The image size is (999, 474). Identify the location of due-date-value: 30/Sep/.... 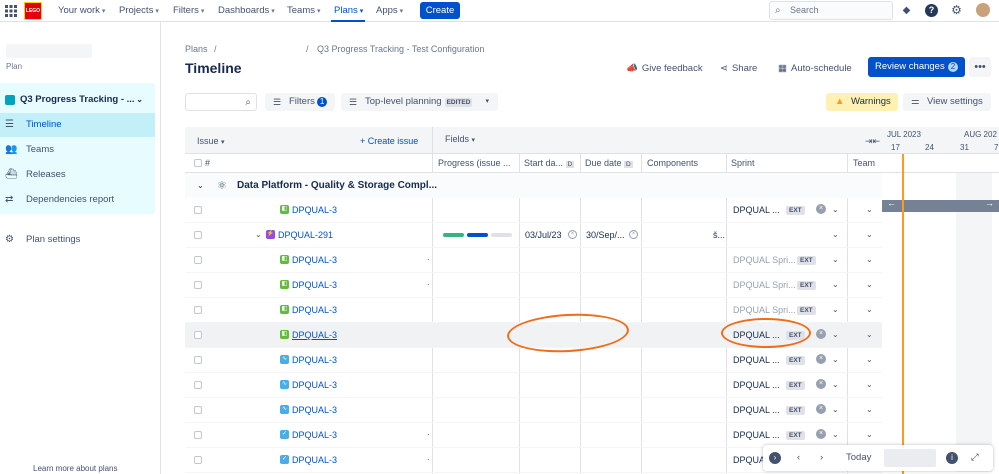
(605, 235).